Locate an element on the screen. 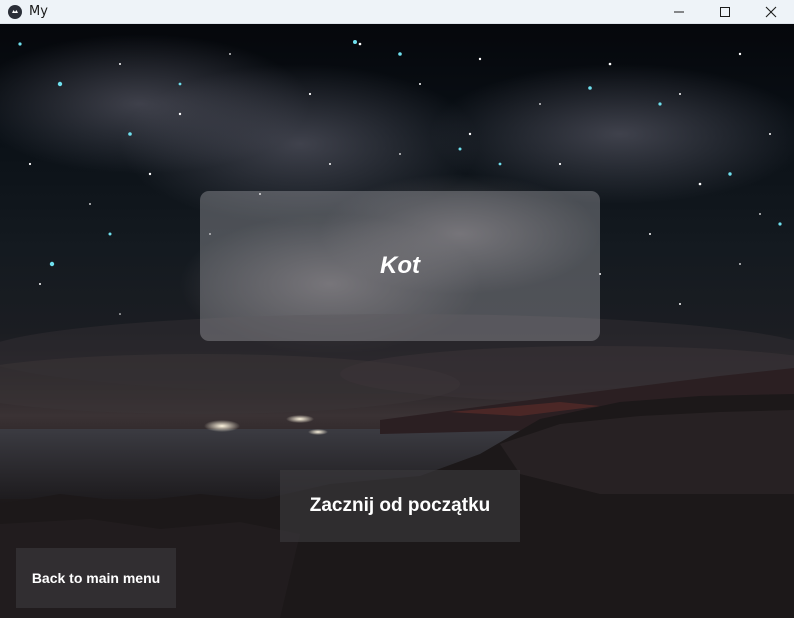 The width and height of the screenshot is (794, 618). maximize-icon is located at coordinates (725, 12).